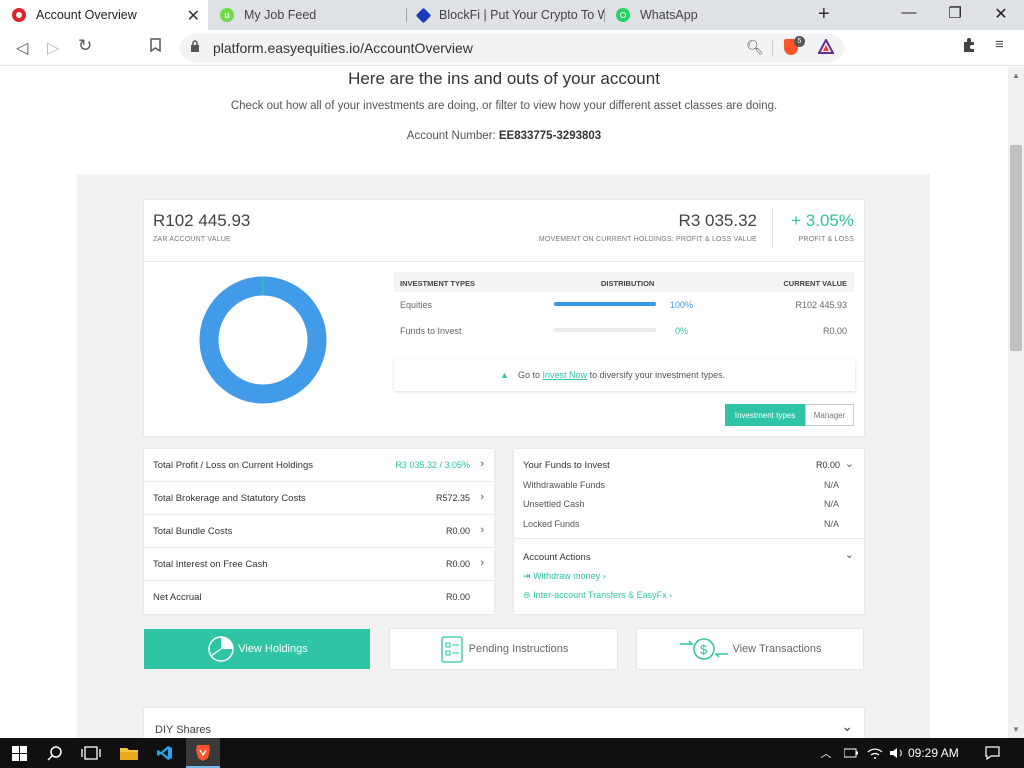  I want to click on close-window-button: ✕, so click(1001, 14).